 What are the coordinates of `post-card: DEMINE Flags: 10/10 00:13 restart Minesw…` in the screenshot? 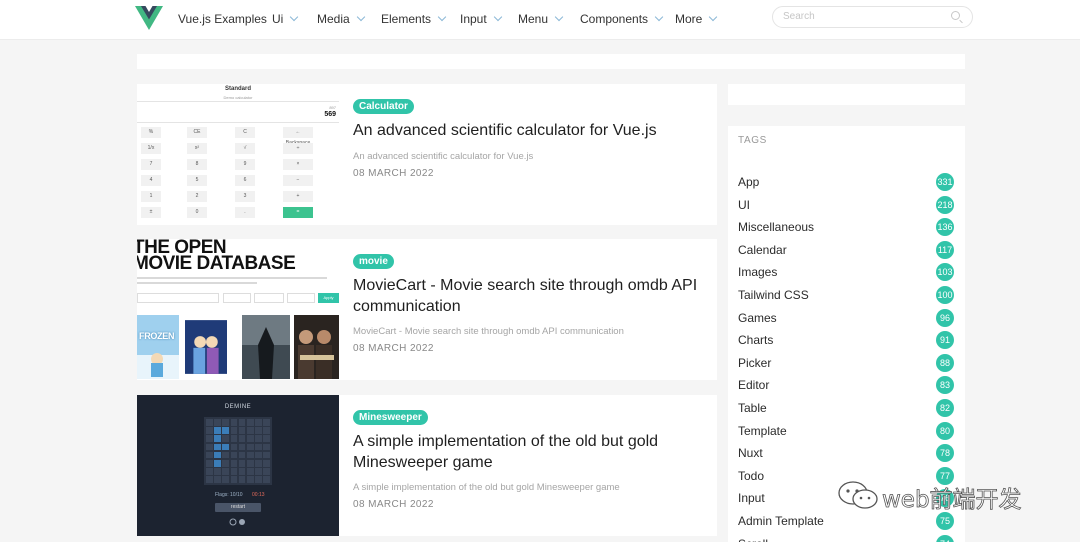 It's located at (427, 465).